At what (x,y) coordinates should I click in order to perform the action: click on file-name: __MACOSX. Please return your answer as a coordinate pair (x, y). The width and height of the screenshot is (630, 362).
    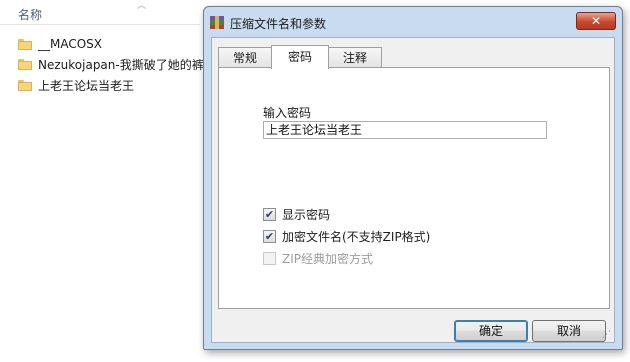
    Looking at the image, I should click on (70, 44).